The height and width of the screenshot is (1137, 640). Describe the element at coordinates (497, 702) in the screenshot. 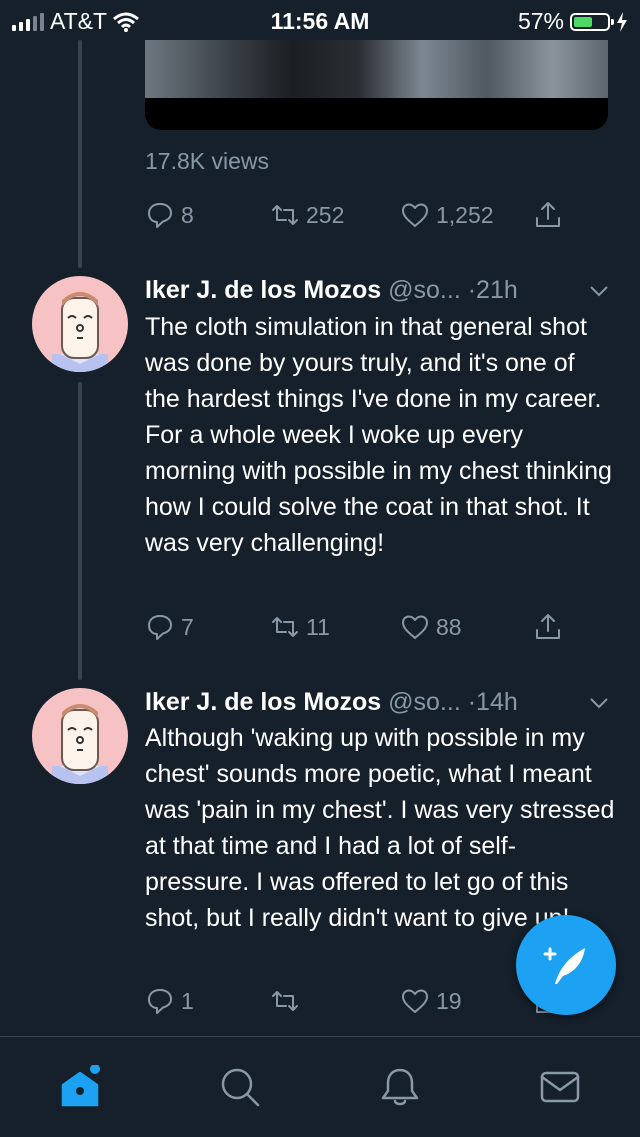

I see `tweet-time: 14h` at that location.